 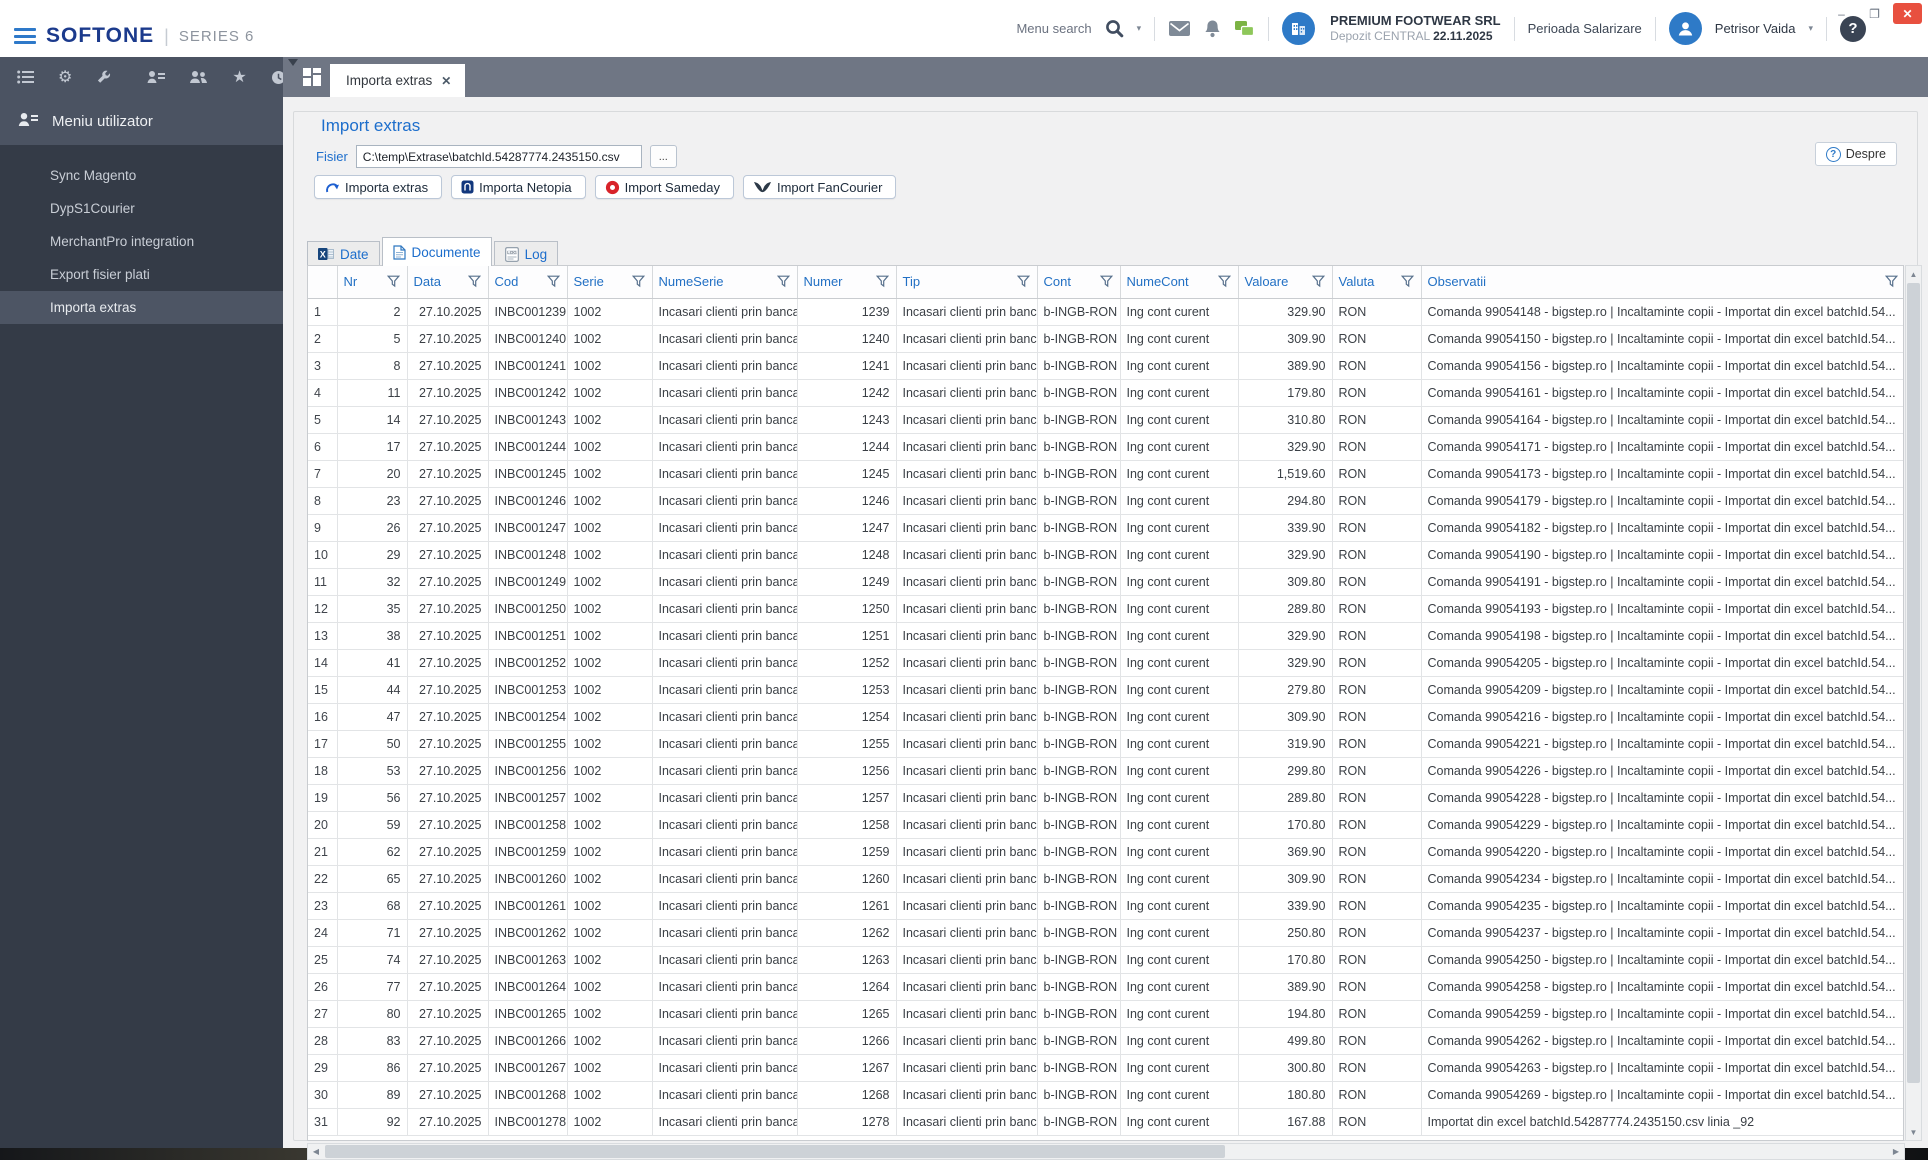 What do you see at coordinates (847, 1095) in the screenshot?
I see `cell-numer: 1268` at bounding box center [847, 1095].